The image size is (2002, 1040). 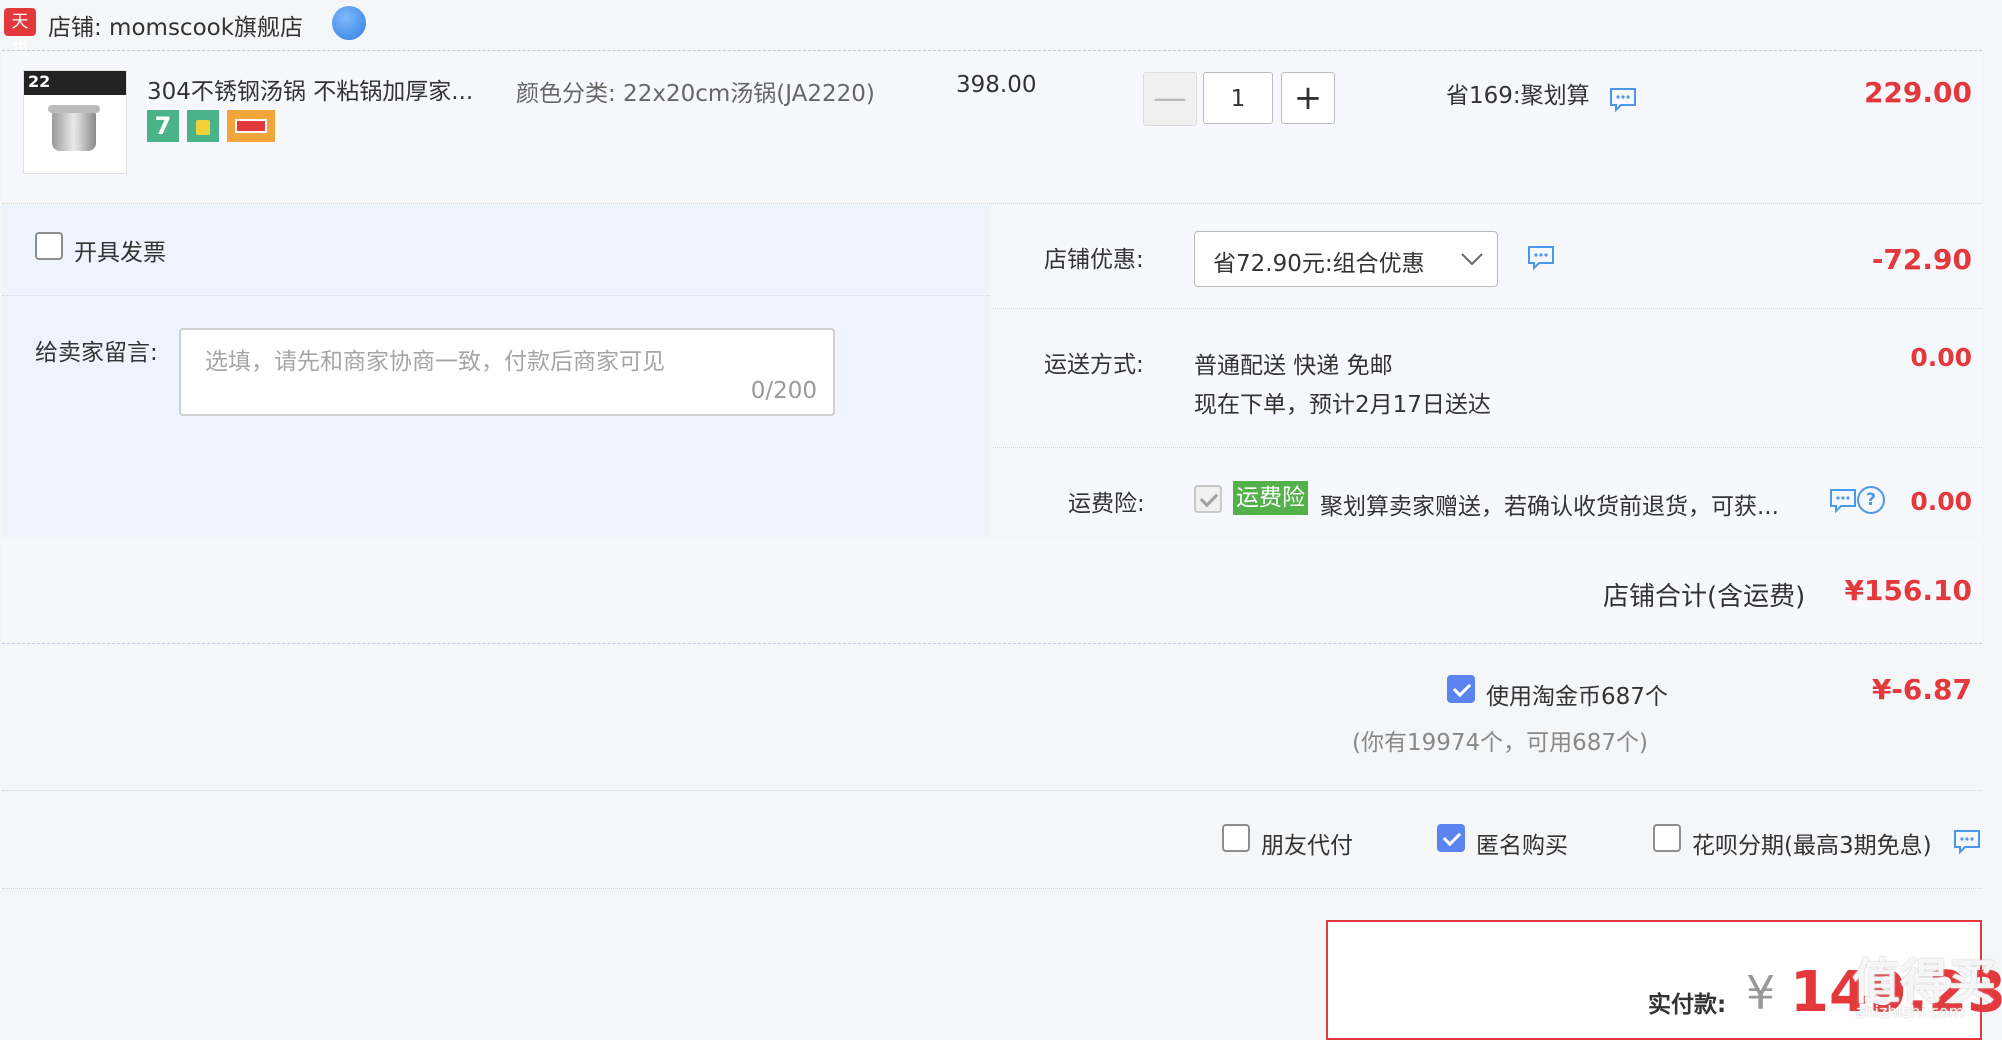 What do you see at coordinates (496, 295) in the screenshot?
I see `invoice-divider` at bounding box center [496, 295].